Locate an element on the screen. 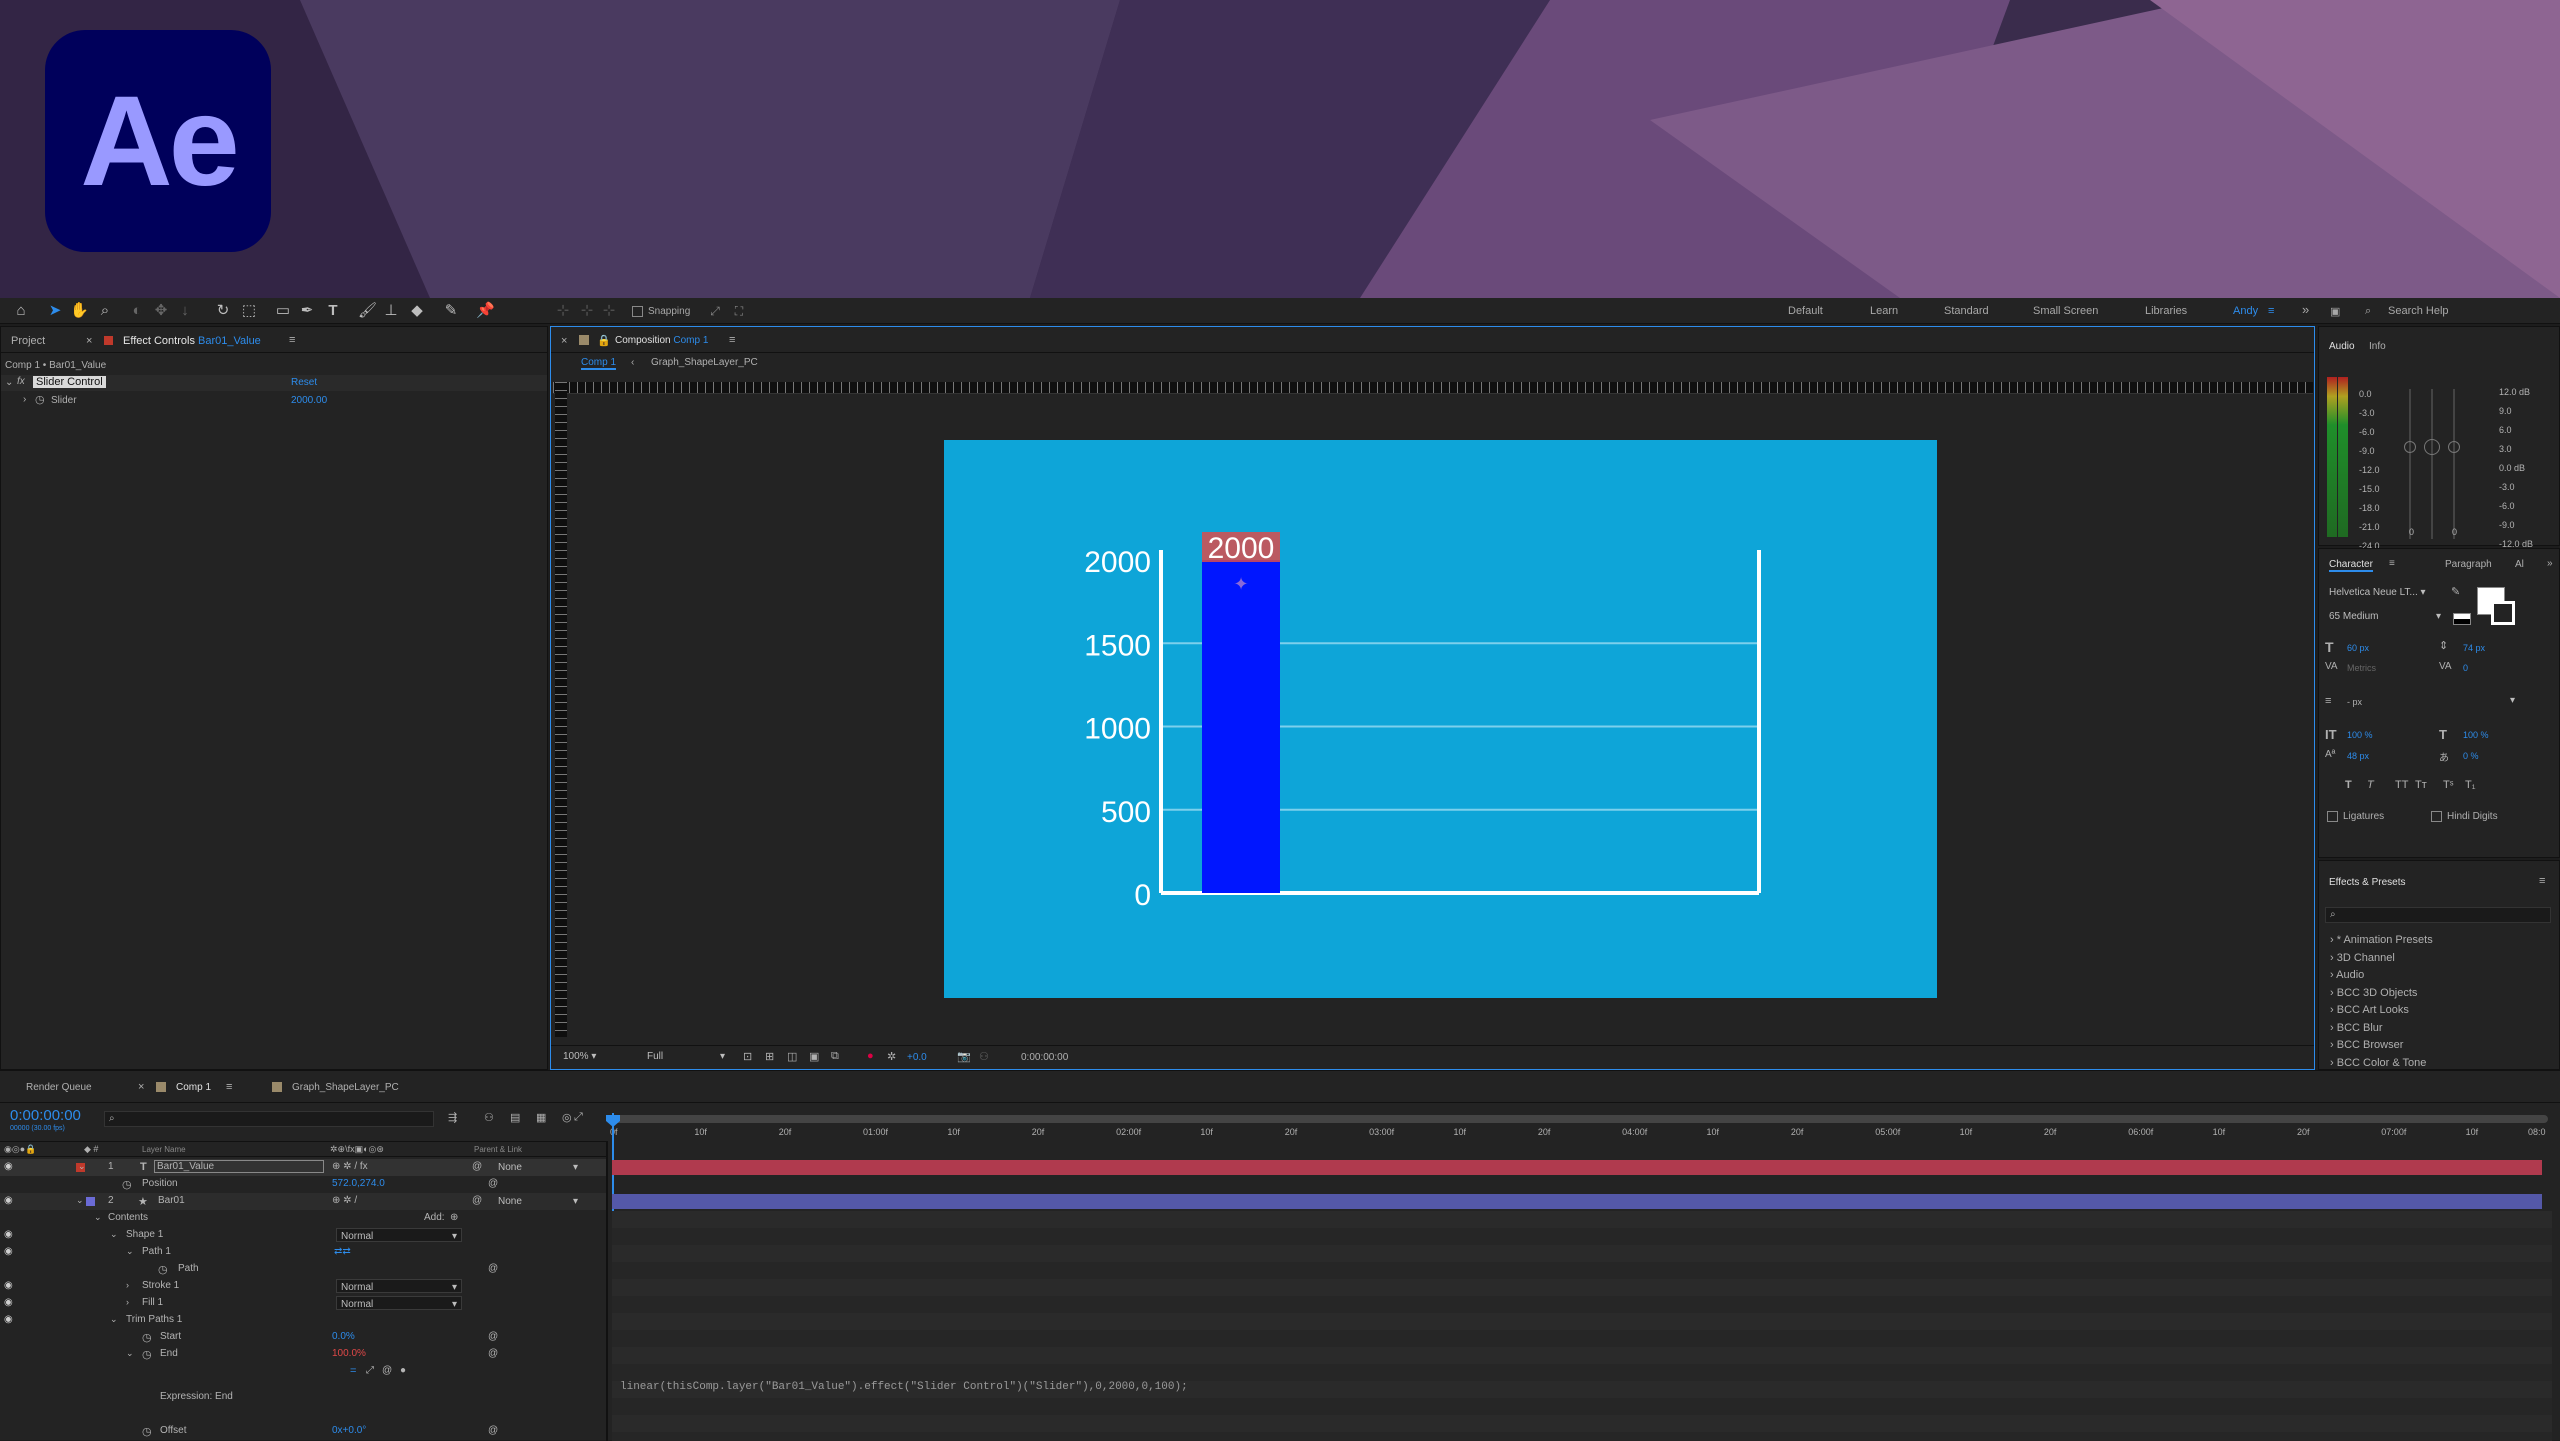 This screenshot has height=1441, width=2560. resolution-dropdown: Full ▾ is located at coordinates (686, 1058).